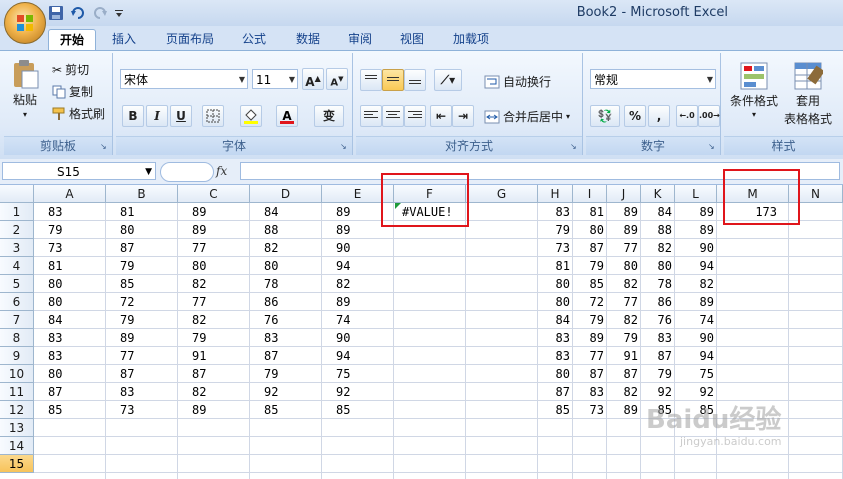 This screenshot has height=479, width=843. Describe the element at coordinates (214, 356) in the screenshot. I see `cell-c9: 91` at that location.